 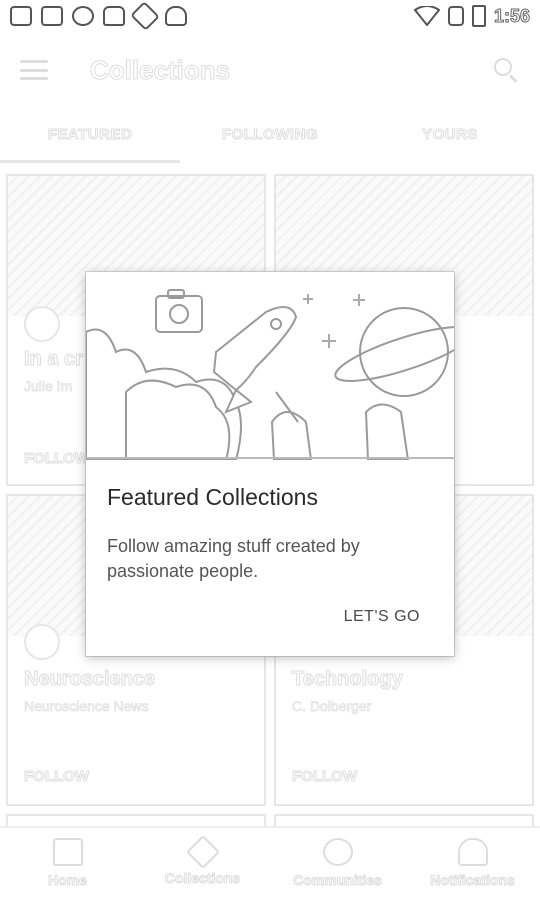 I want to click on status-icons-right: 1:56, so click(x=472, y=16).